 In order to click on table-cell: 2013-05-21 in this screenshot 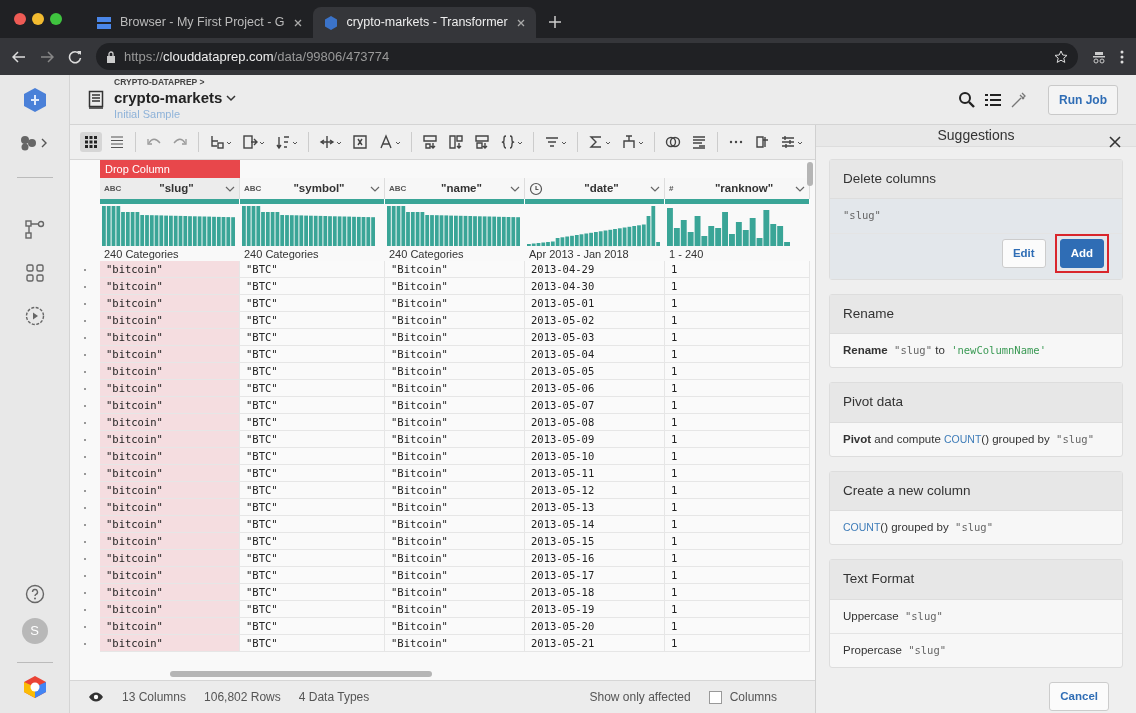, I will do `click(595, 643)`.